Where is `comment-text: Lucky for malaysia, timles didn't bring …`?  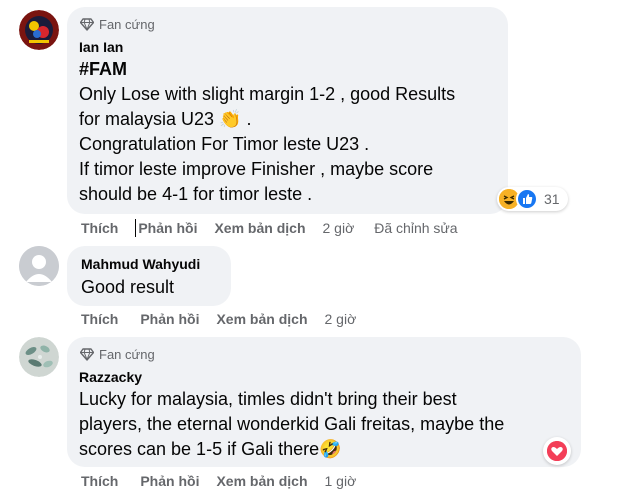
comment-text: Lucky for malaysia, timles didn't bring … is located at coordinates (324, 424).